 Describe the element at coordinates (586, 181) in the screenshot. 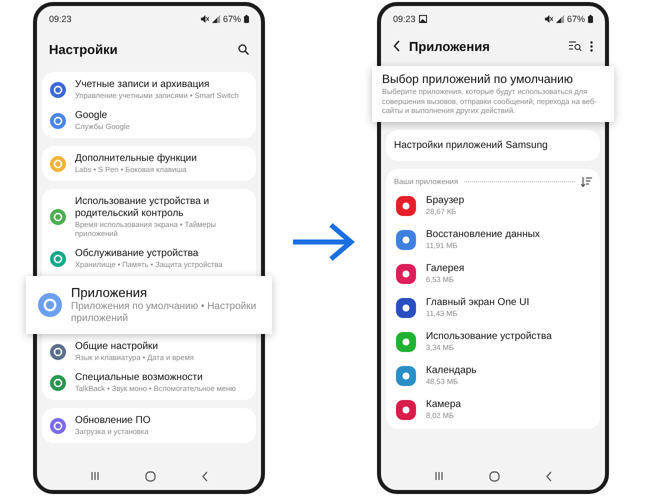

I see `sort-icon` at that location.